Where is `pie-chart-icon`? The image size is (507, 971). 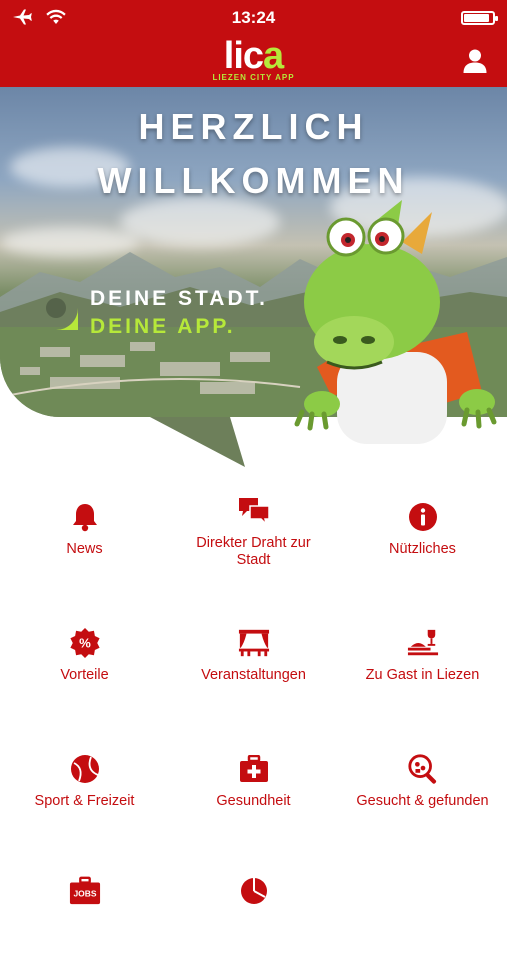 pie-chart-icon is located at coordinates (253, 891).